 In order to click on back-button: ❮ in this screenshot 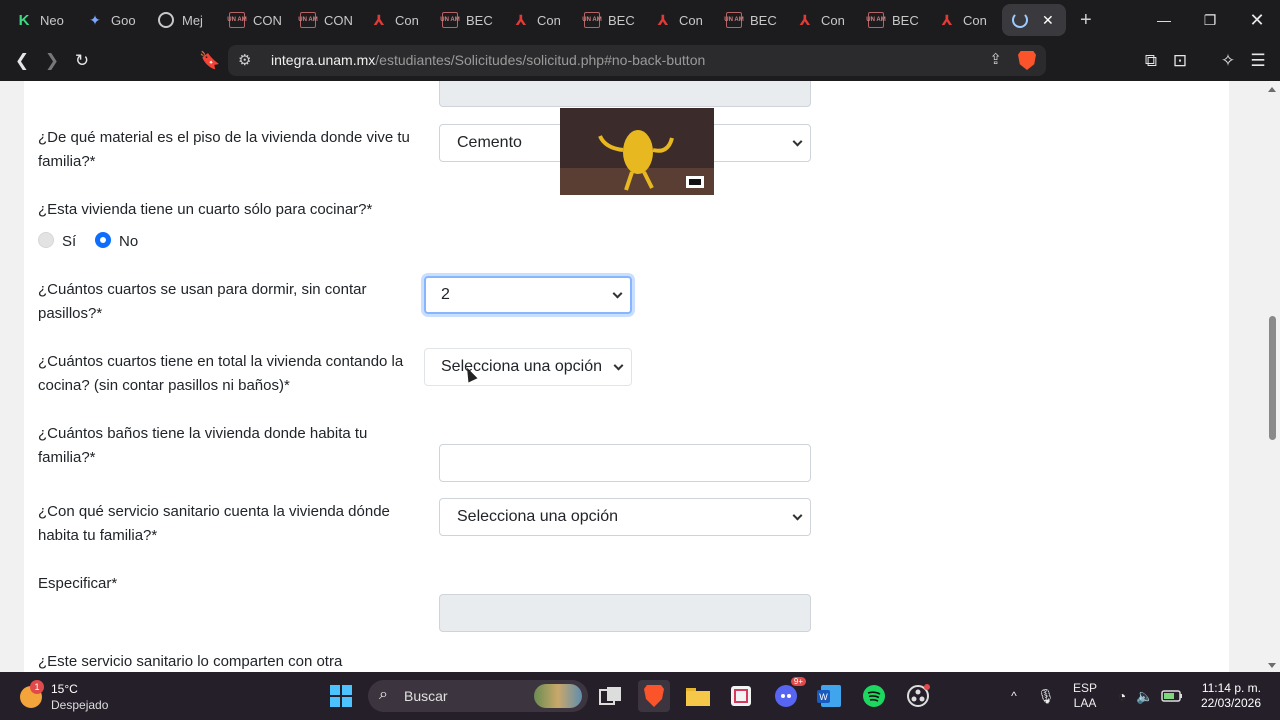, I will do `click(22, 60)`.